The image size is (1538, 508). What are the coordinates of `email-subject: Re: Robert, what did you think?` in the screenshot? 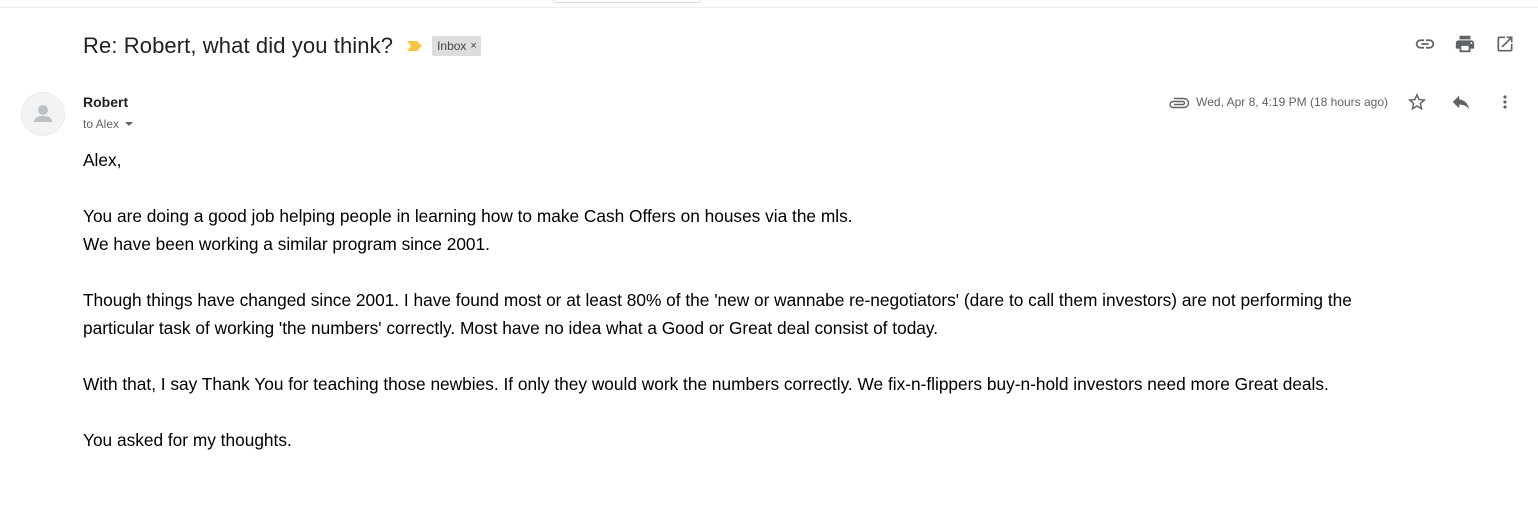 It's located at (238, 45).